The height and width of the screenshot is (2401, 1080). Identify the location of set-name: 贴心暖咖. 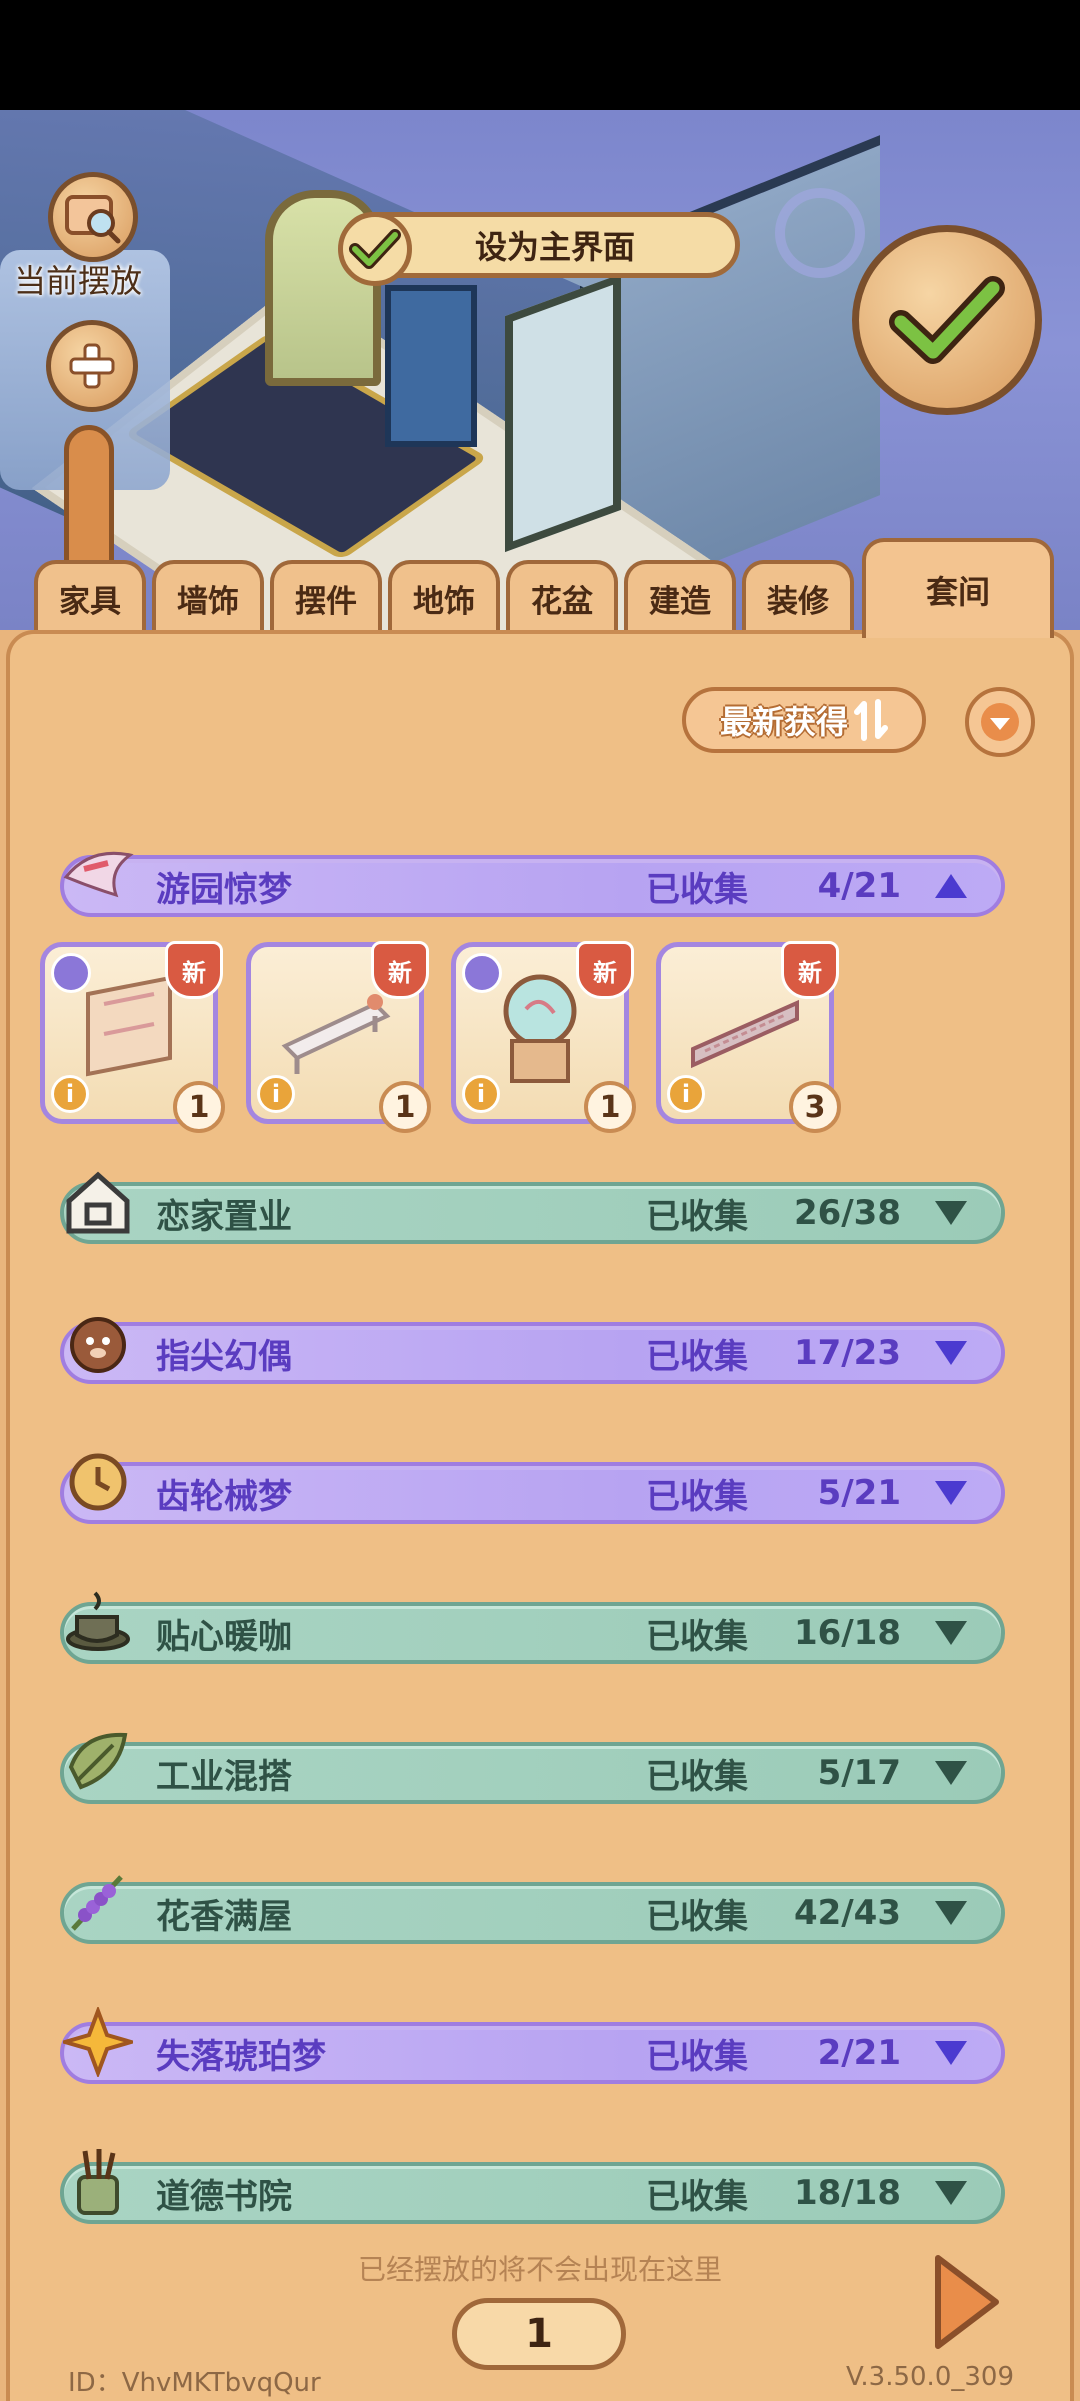
(224, 1636).